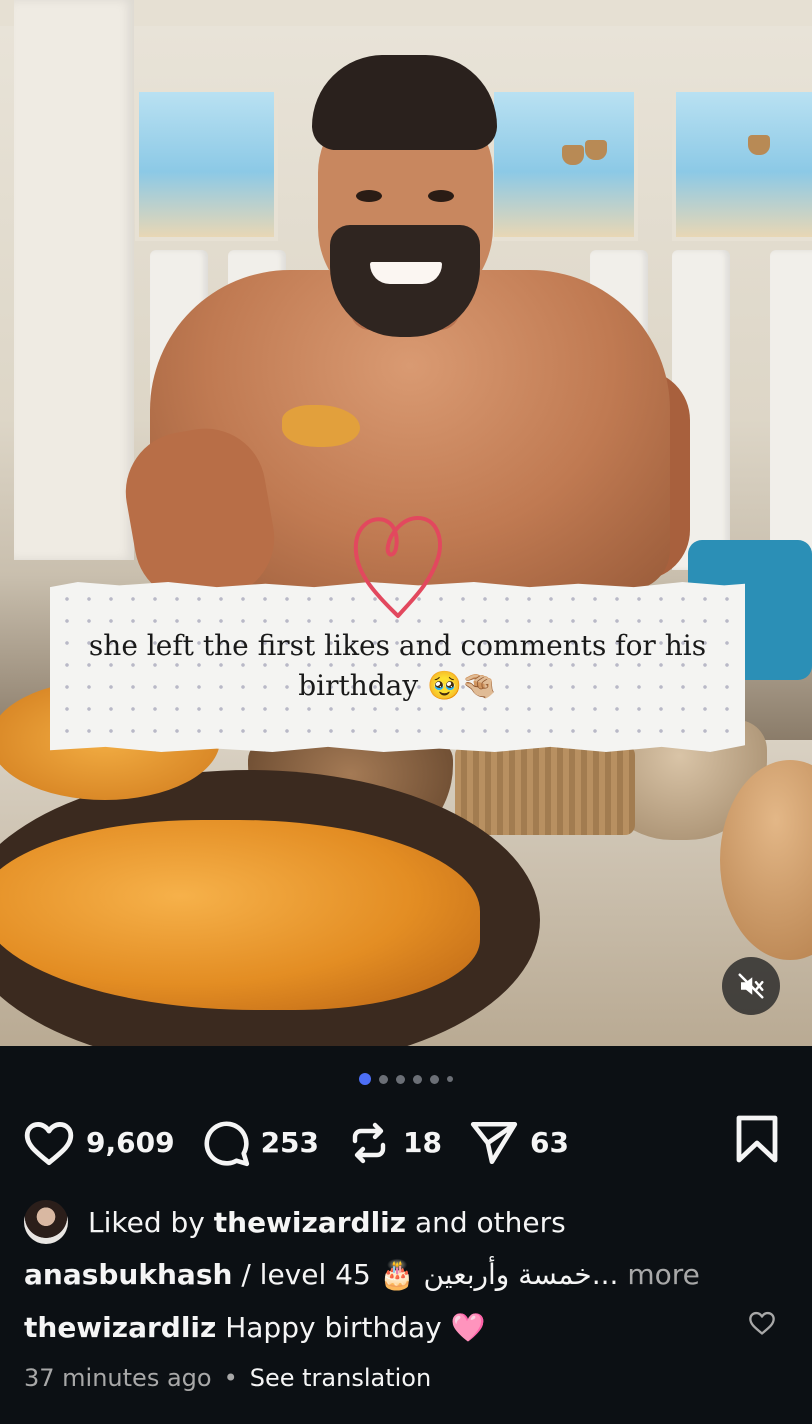 The height and width of the screenshot is (1424, 812). I want to click on like-button: 9,609, so click(98, 1143).